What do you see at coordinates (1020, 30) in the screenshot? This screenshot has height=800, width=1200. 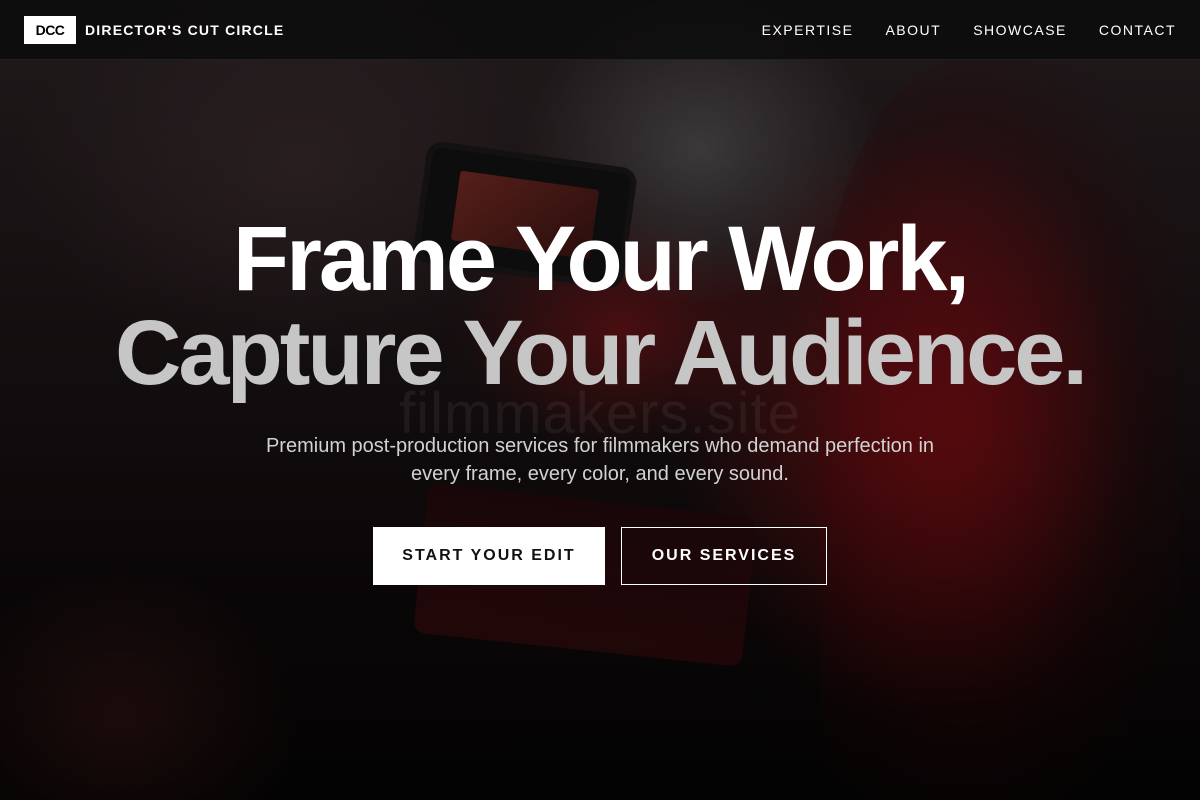 I see `nav-link-showcase: SHOWCASE` at bounding box center [1020, 30].